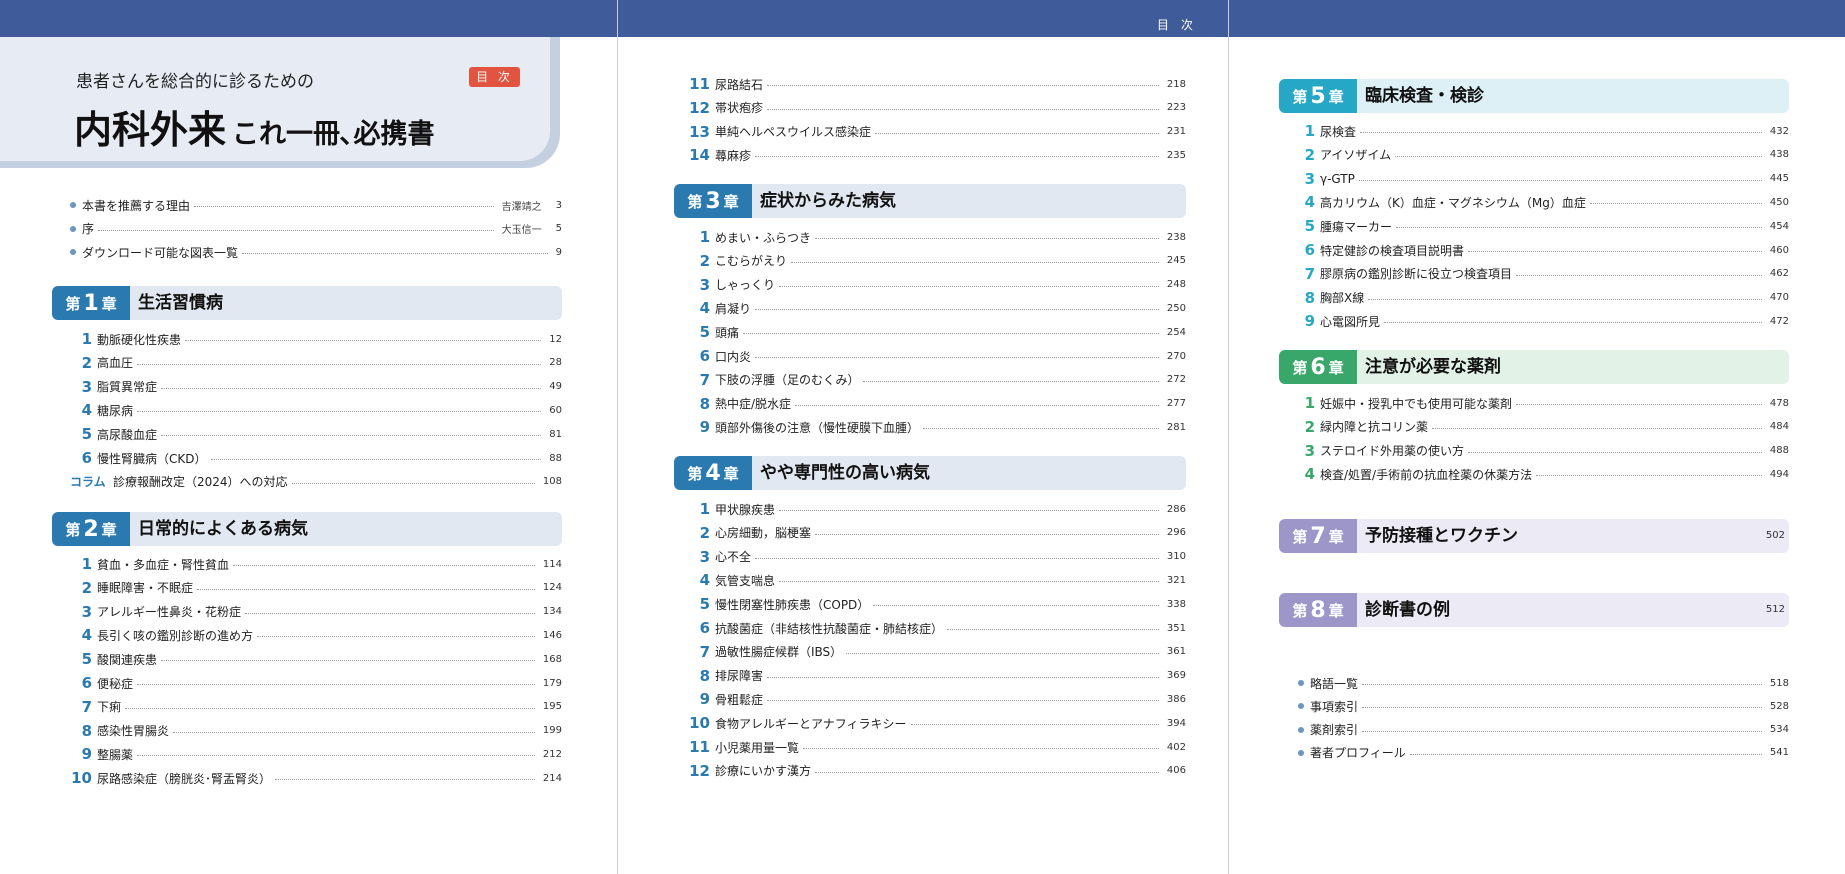  What do you see at coordinates (316, 434) in the screenshot?
I see `toc-entry: 5 高尿酸血症 81` at bounding box center [316, 434].